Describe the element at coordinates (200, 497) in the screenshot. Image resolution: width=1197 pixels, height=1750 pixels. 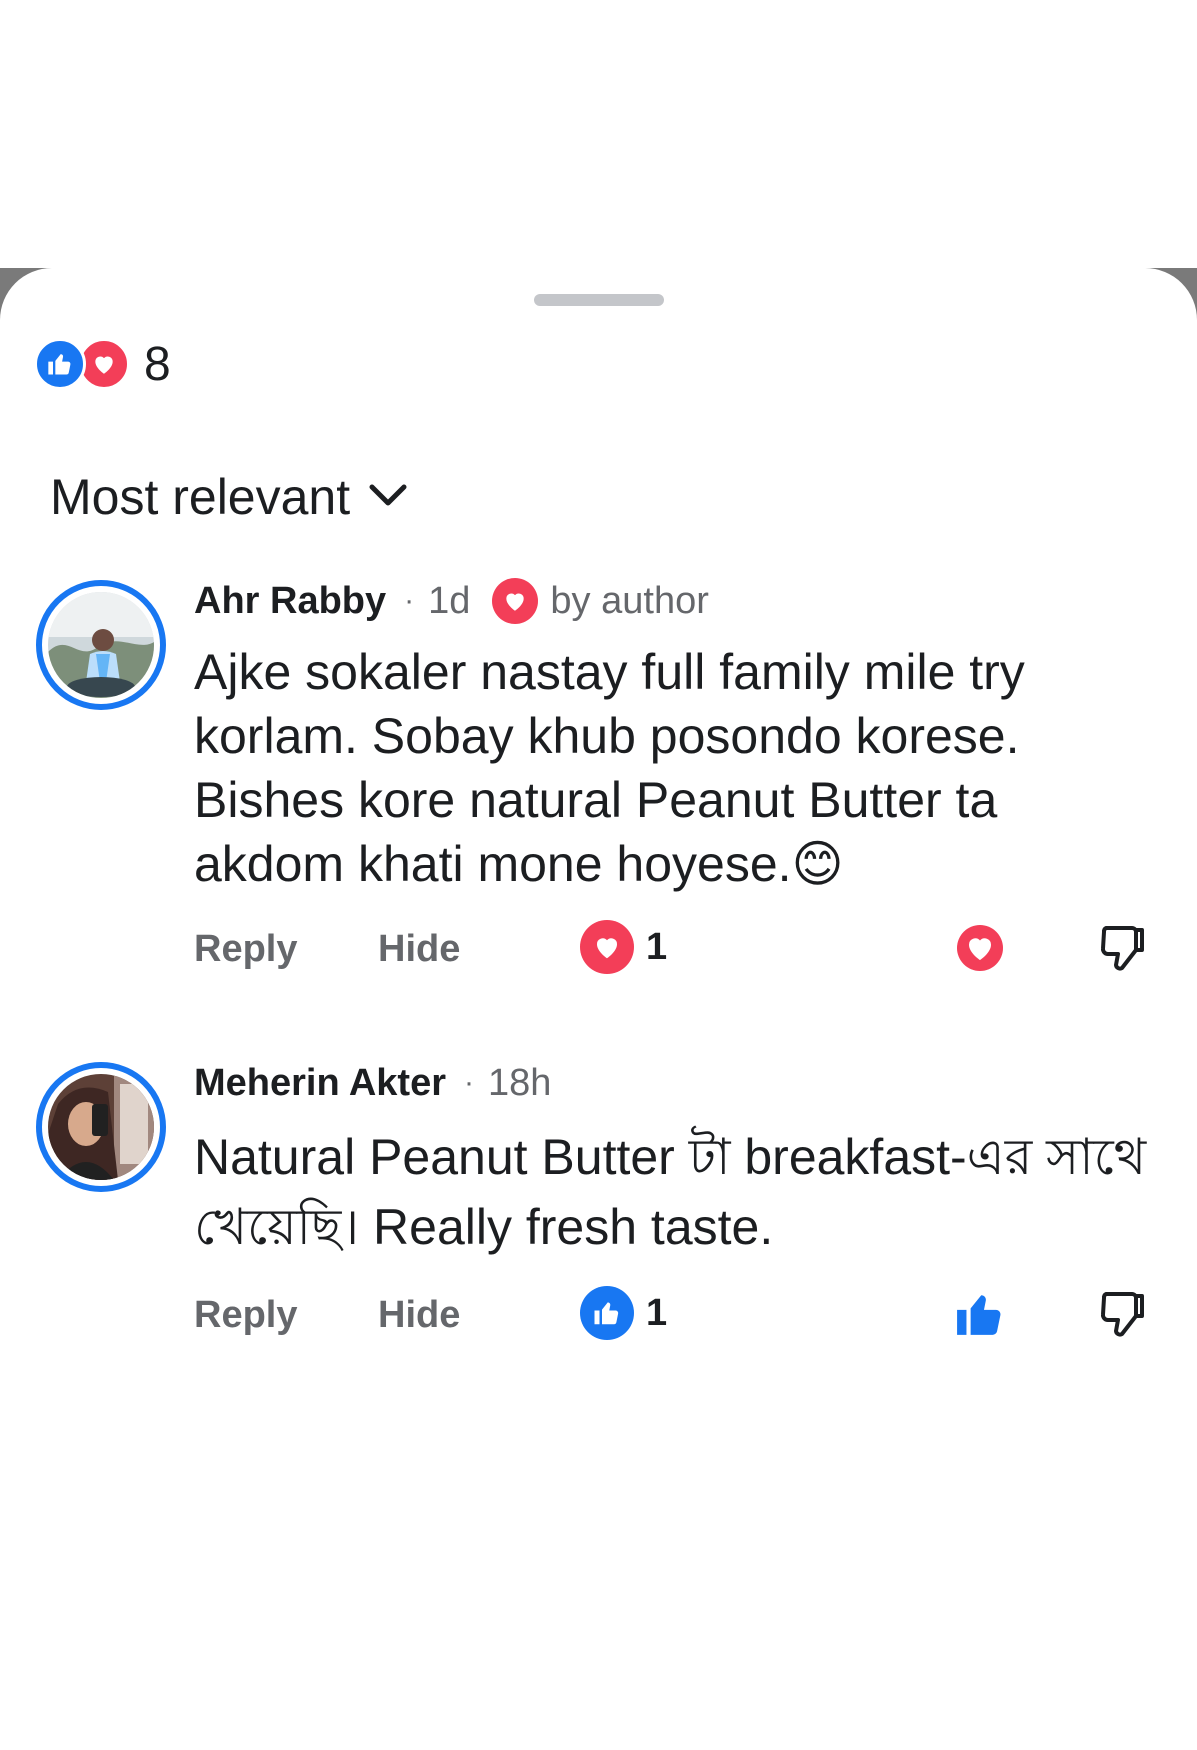
I see `sort-label: Most relevant` at that location.